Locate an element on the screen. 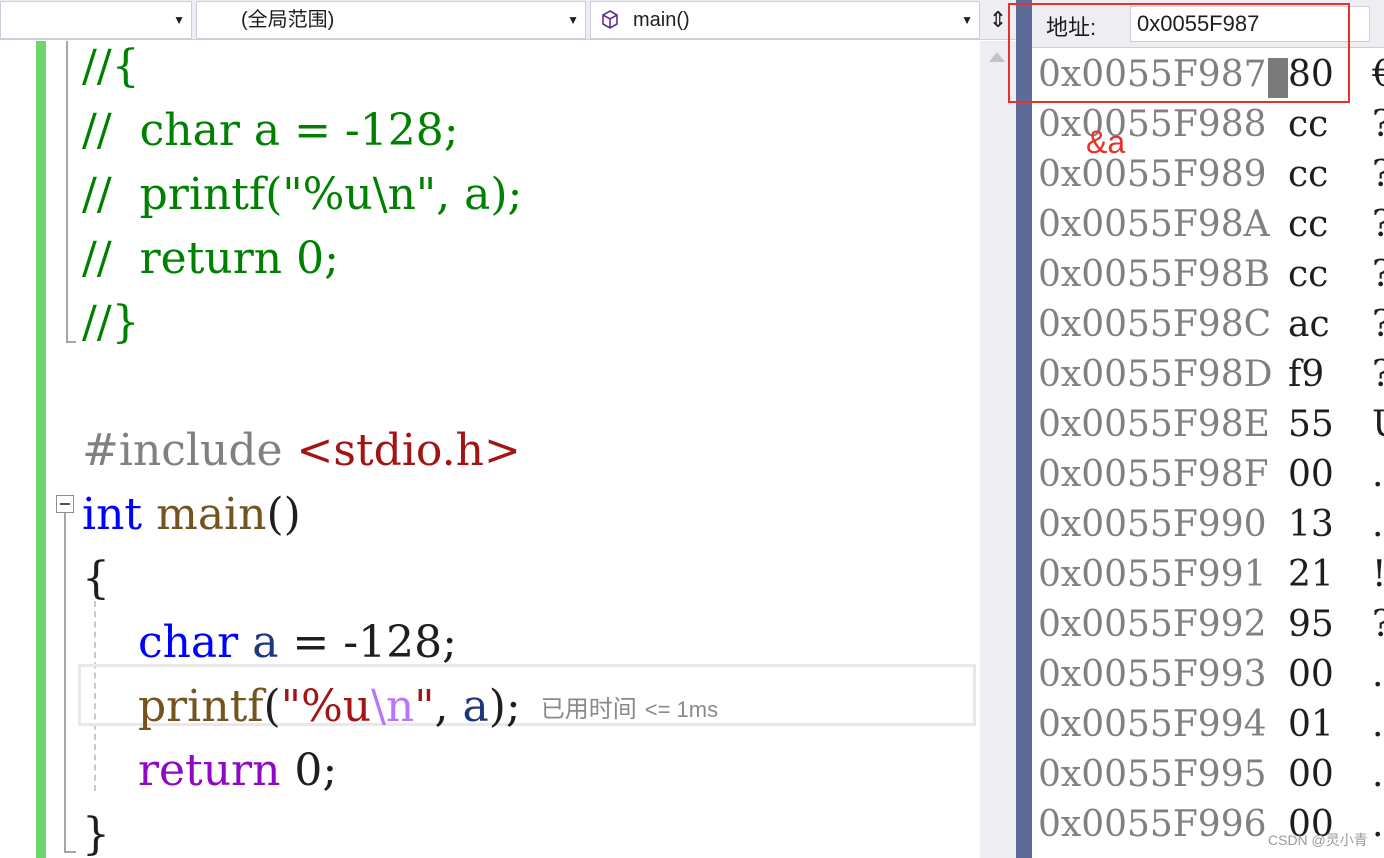  code-line: // return 0; is located at coordinates (210, 259).